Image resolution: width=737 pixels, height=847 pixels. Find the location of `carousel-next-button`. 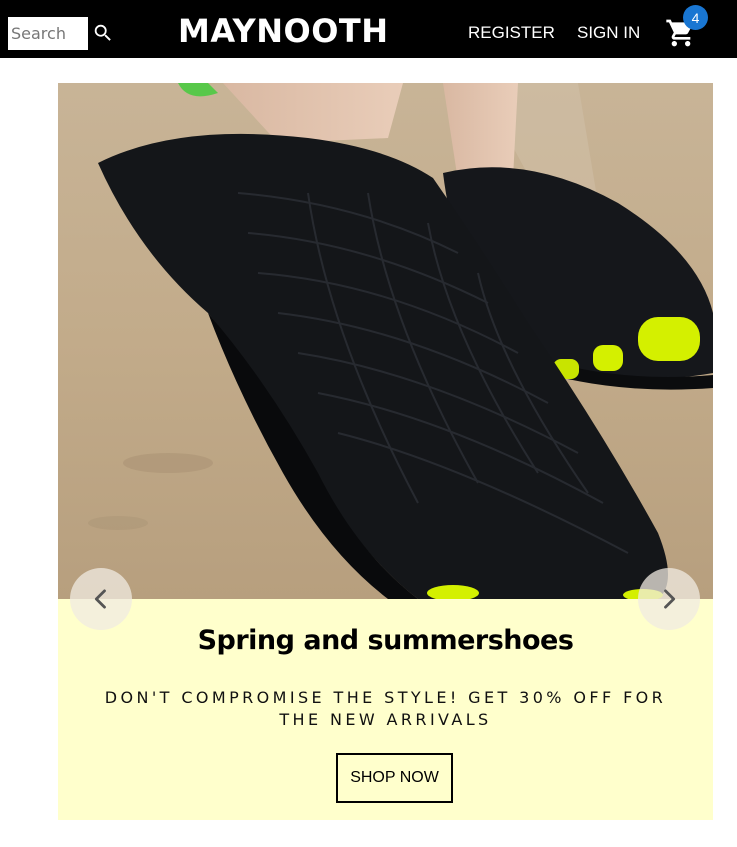

carousel-next-button is located at coordinates (669, 599).